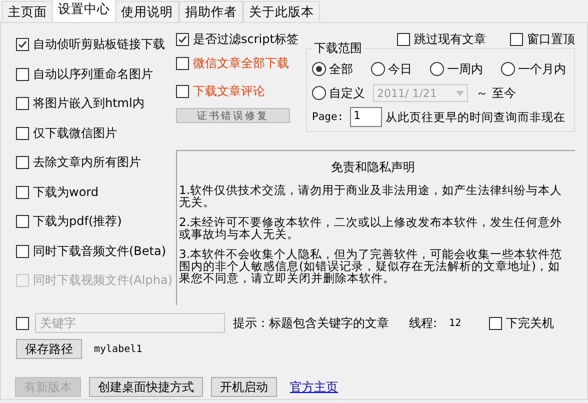 Image resolution: width=588 pixels, height=403 pixels. Describe the element at coordinates (233, 115) in the screenshot. I see `fix-button: 证书错误修复` at that location.